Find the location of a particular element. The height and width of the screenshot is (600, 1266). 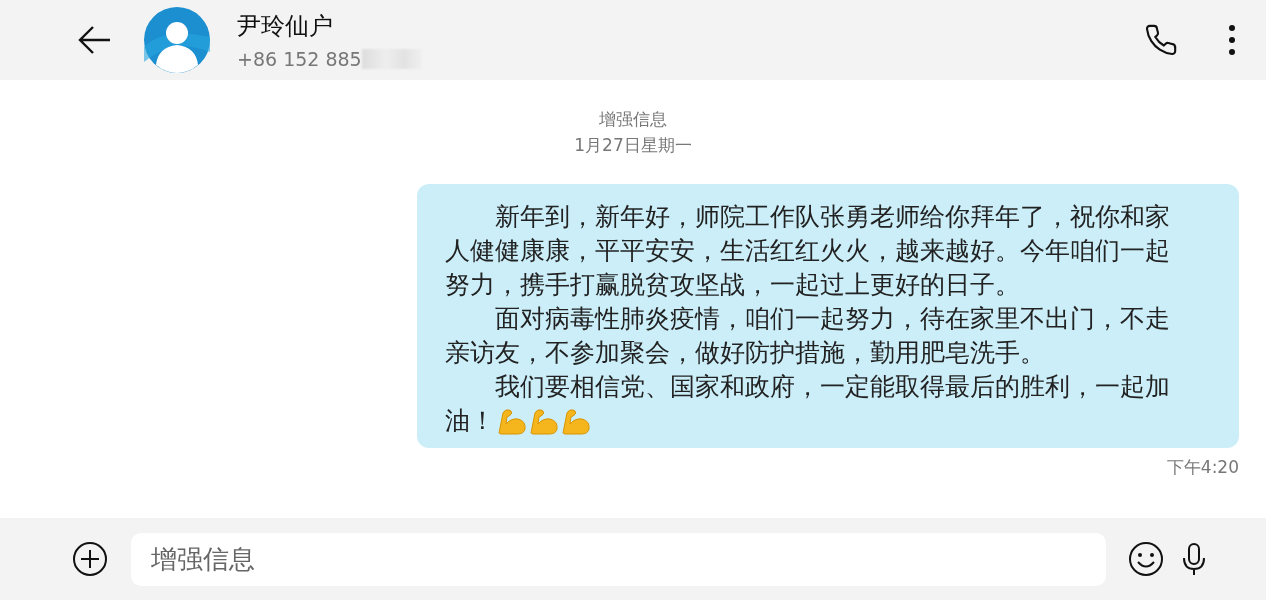

back-button is located at coordinates (95, 40).